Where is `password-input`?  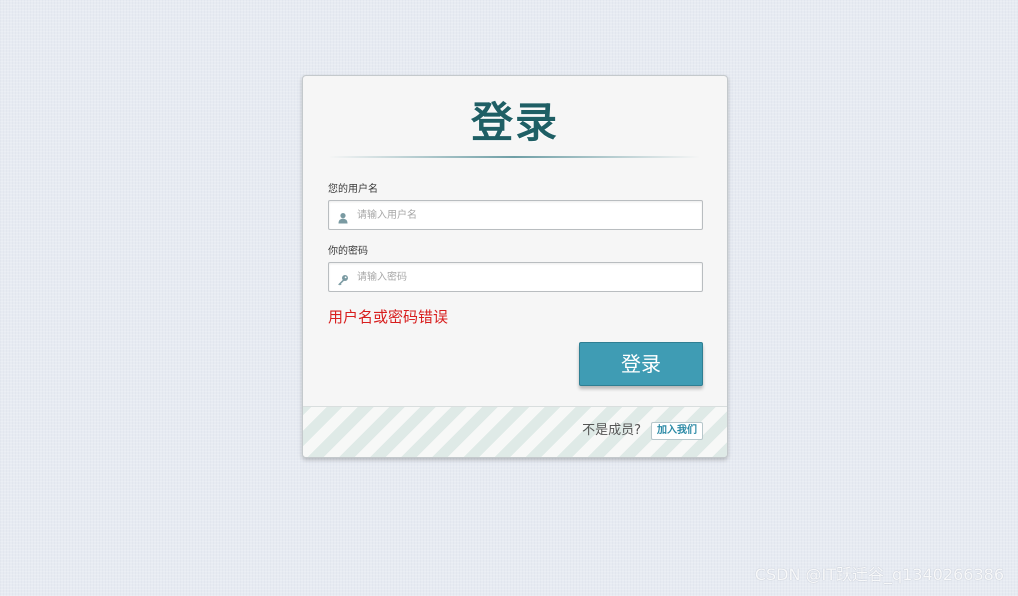
password-input is located at coordinates (522, 277).